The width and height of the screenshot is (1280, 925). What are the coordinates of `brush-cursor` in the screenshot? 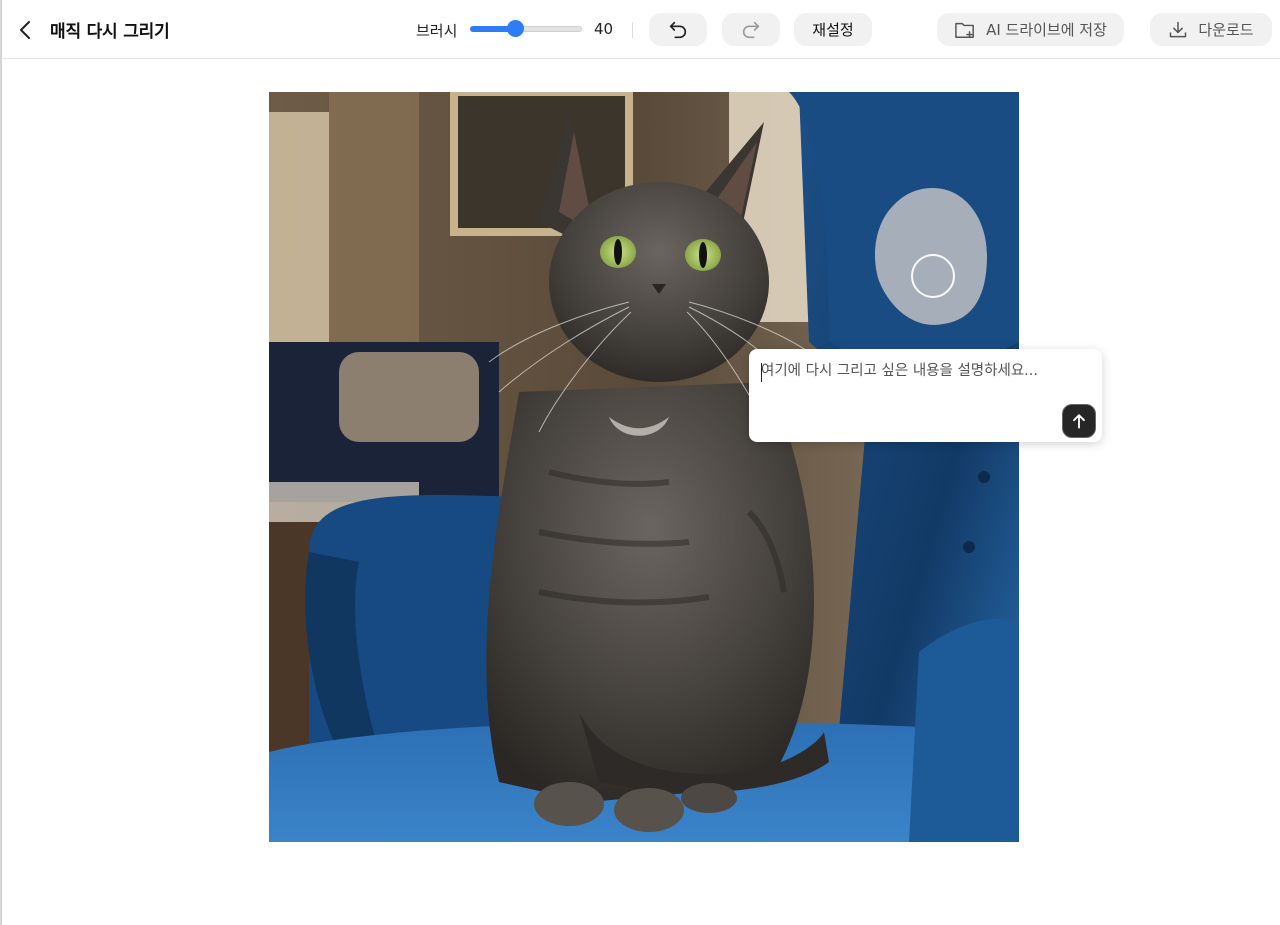 It's located at (933, 276).